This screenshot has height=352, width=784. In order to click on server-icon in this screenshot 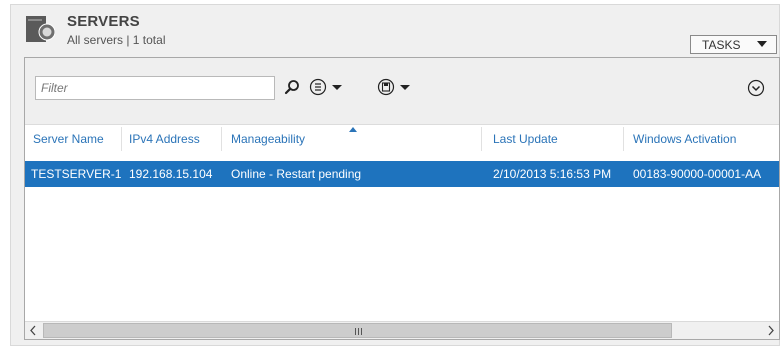, I will do `click(40, 29)`.